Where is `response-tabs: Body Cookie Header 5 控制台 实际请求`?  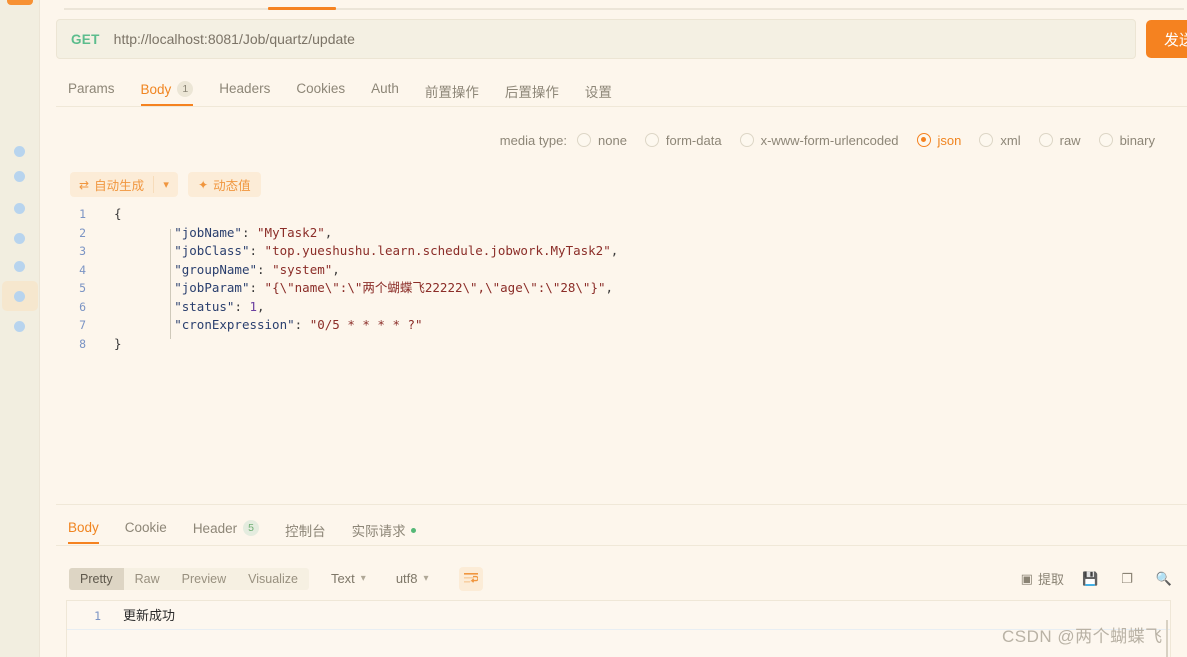 response-tabs: Body Cookie Header 5 控制台 实际请求 is located at coordinates (621, 531).